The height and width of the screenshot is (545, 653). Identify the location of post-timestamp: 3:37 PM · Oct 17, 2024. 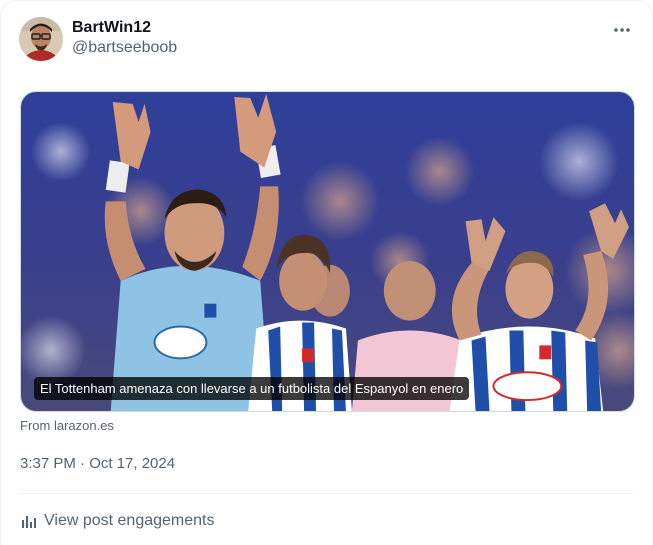
(97, 464).